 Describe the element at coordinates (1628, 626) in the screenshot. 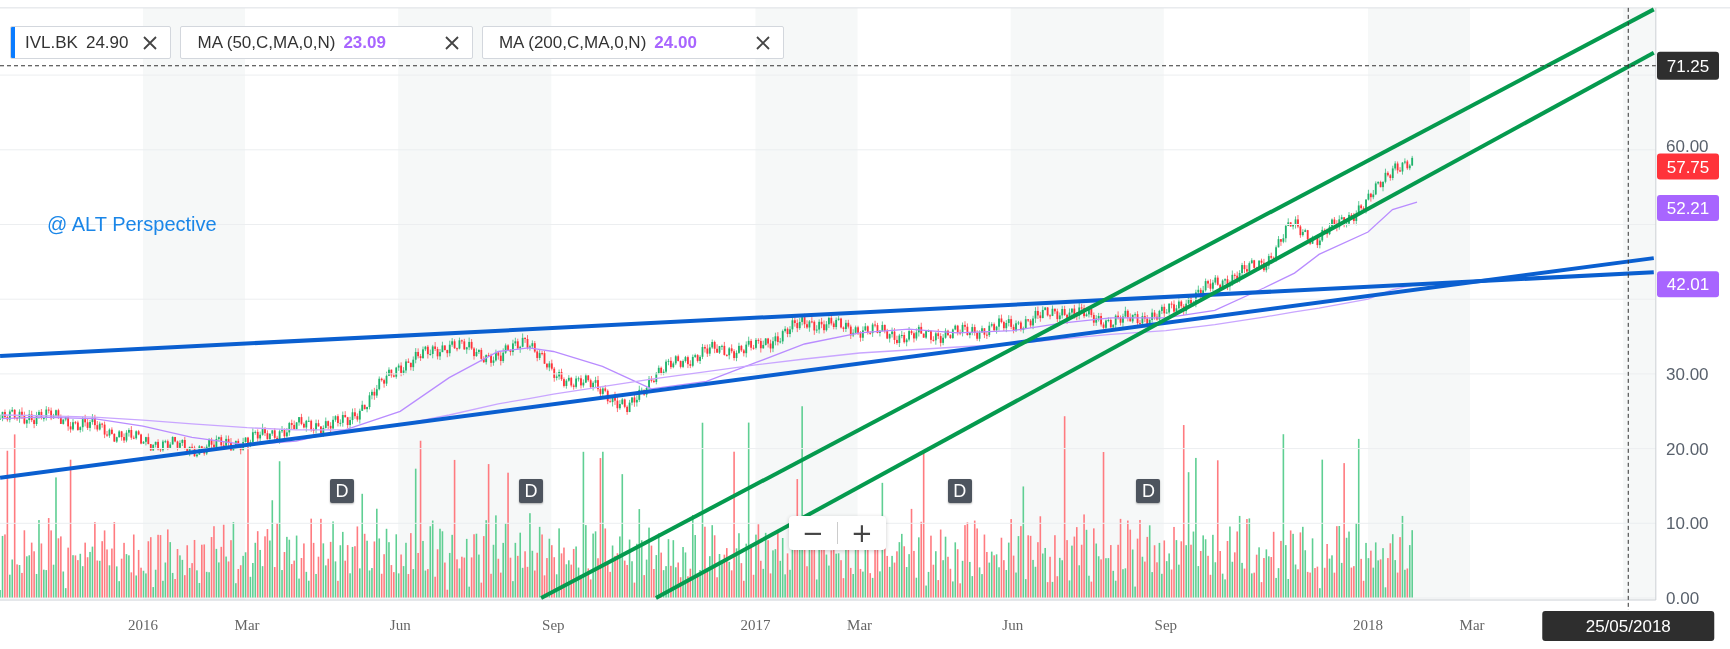

I see `date-tag: 25/05/2018` at that location.